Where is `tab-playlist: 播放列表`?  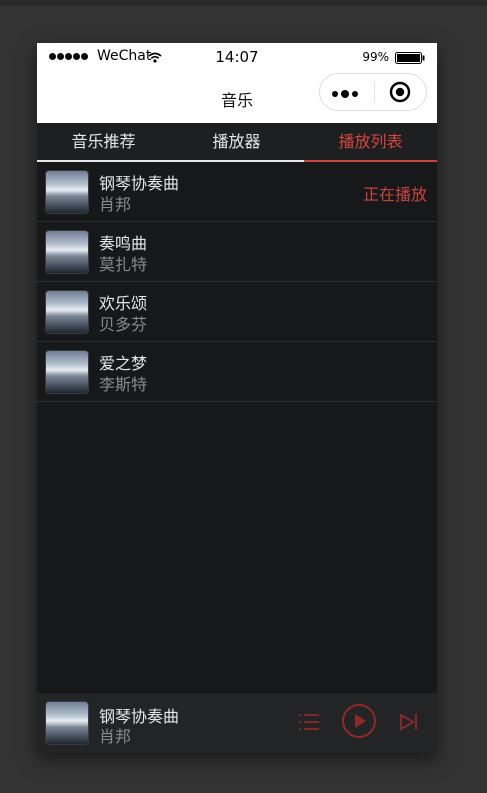 tab-playlist: 播放列表 is located at coordinates (370, 141).